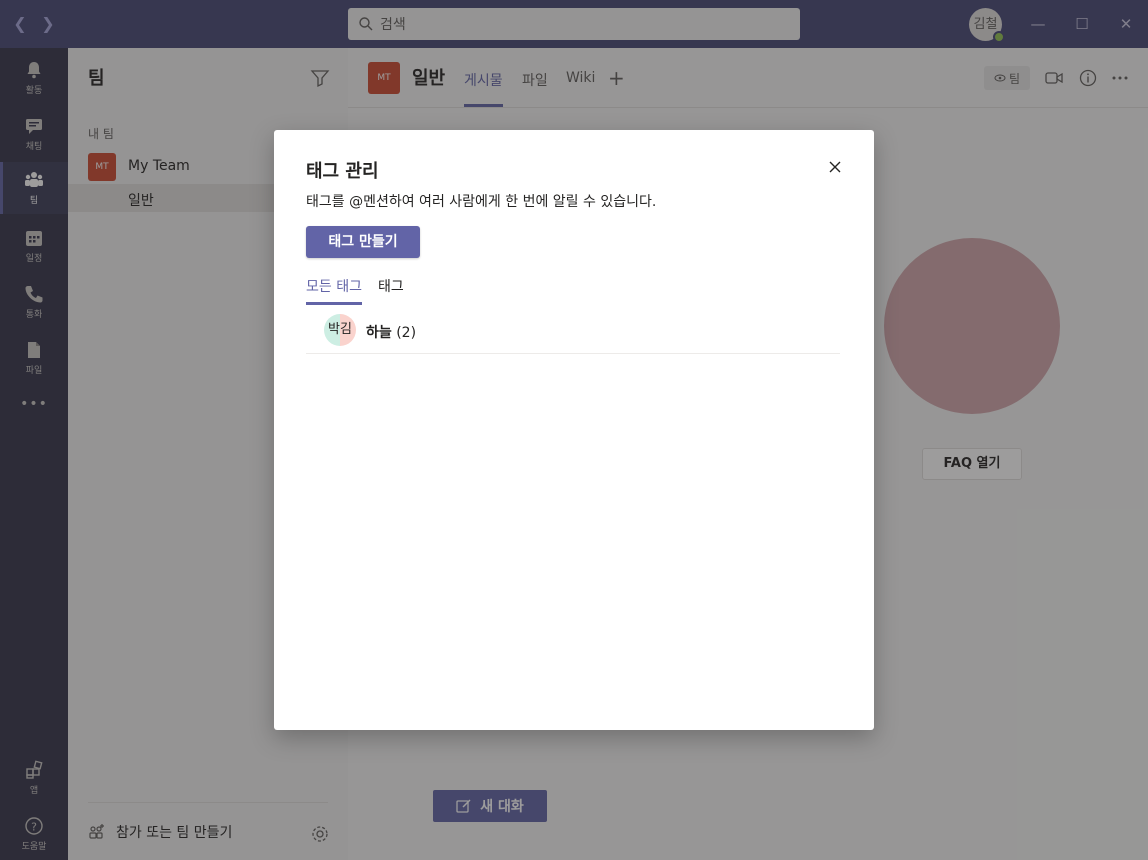 This screenshot has height=860, width=1148. I want to click on member-avatar-right: 김, so click(348, 330).